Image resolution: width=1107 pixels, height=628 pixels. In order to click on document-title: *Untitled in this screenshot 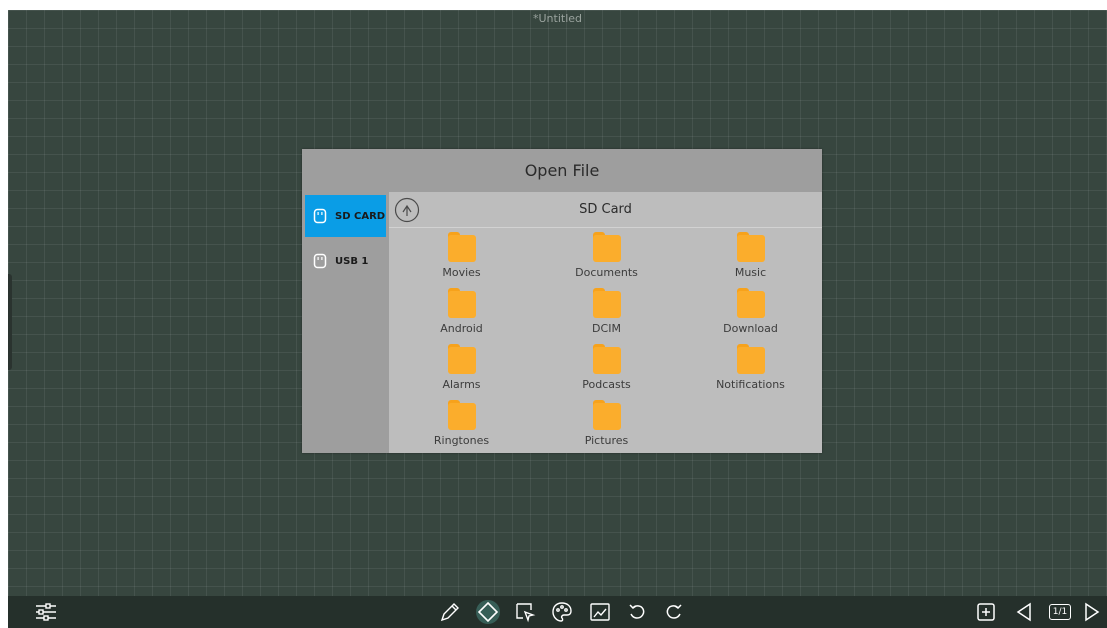, I will do `click(557, 18)`.